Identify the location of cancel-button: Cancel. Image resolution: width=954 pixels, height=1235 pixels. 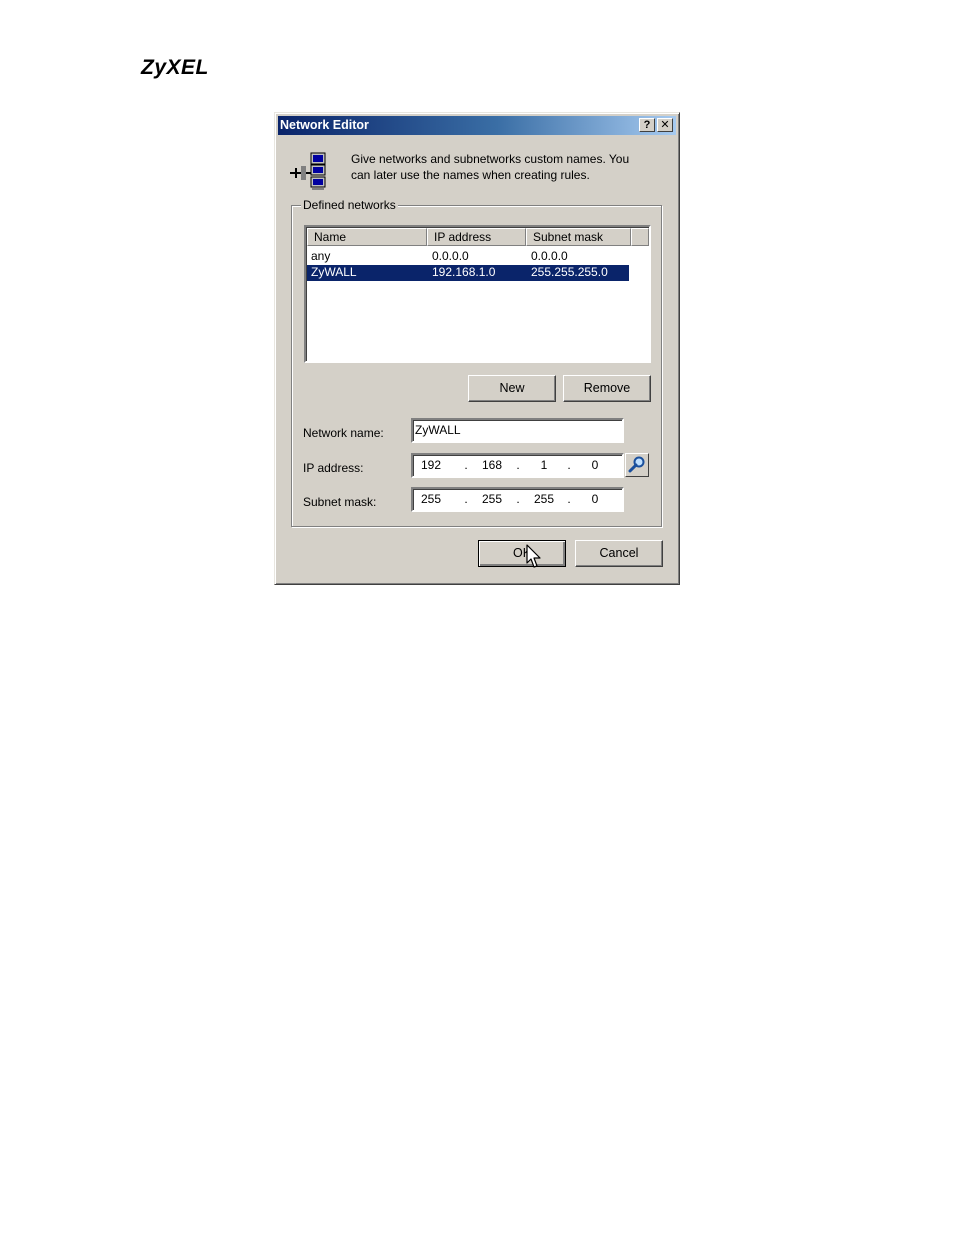
(619, 553).